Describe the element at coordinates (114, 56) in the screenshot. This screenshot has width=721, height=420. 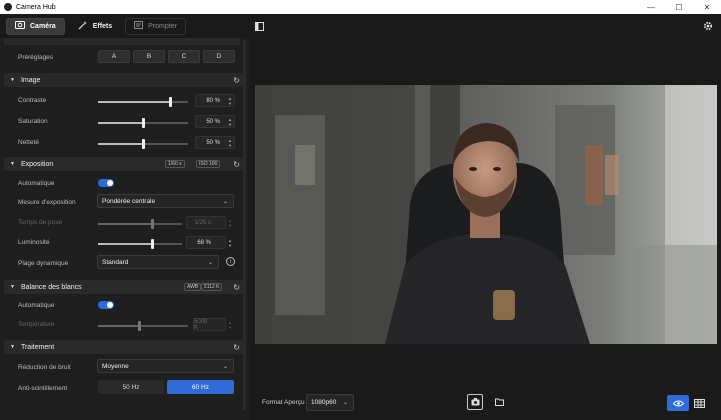
I see `preset-a-button: A` at that location.